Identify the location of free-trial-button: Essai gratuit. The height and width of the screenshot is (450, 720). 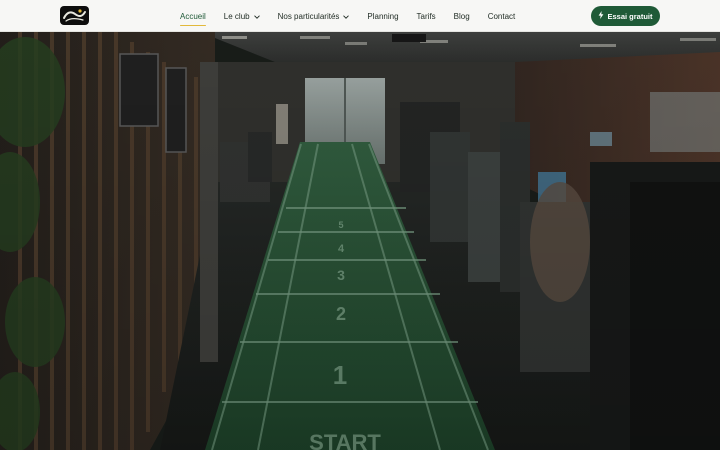
(625, 16).